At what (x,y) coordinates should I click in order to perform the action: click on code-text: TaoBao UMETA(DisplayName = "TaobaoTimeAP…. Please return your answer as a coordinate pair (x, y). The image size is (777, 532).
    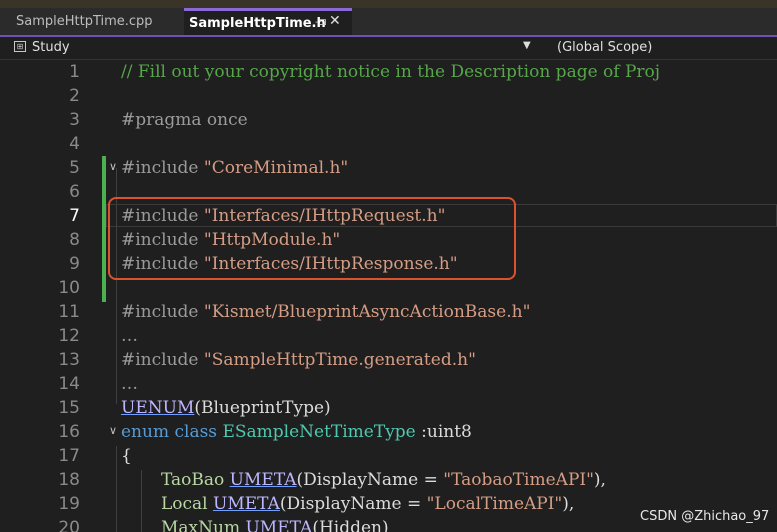
    Looking at the image, I should click on (383, 480).